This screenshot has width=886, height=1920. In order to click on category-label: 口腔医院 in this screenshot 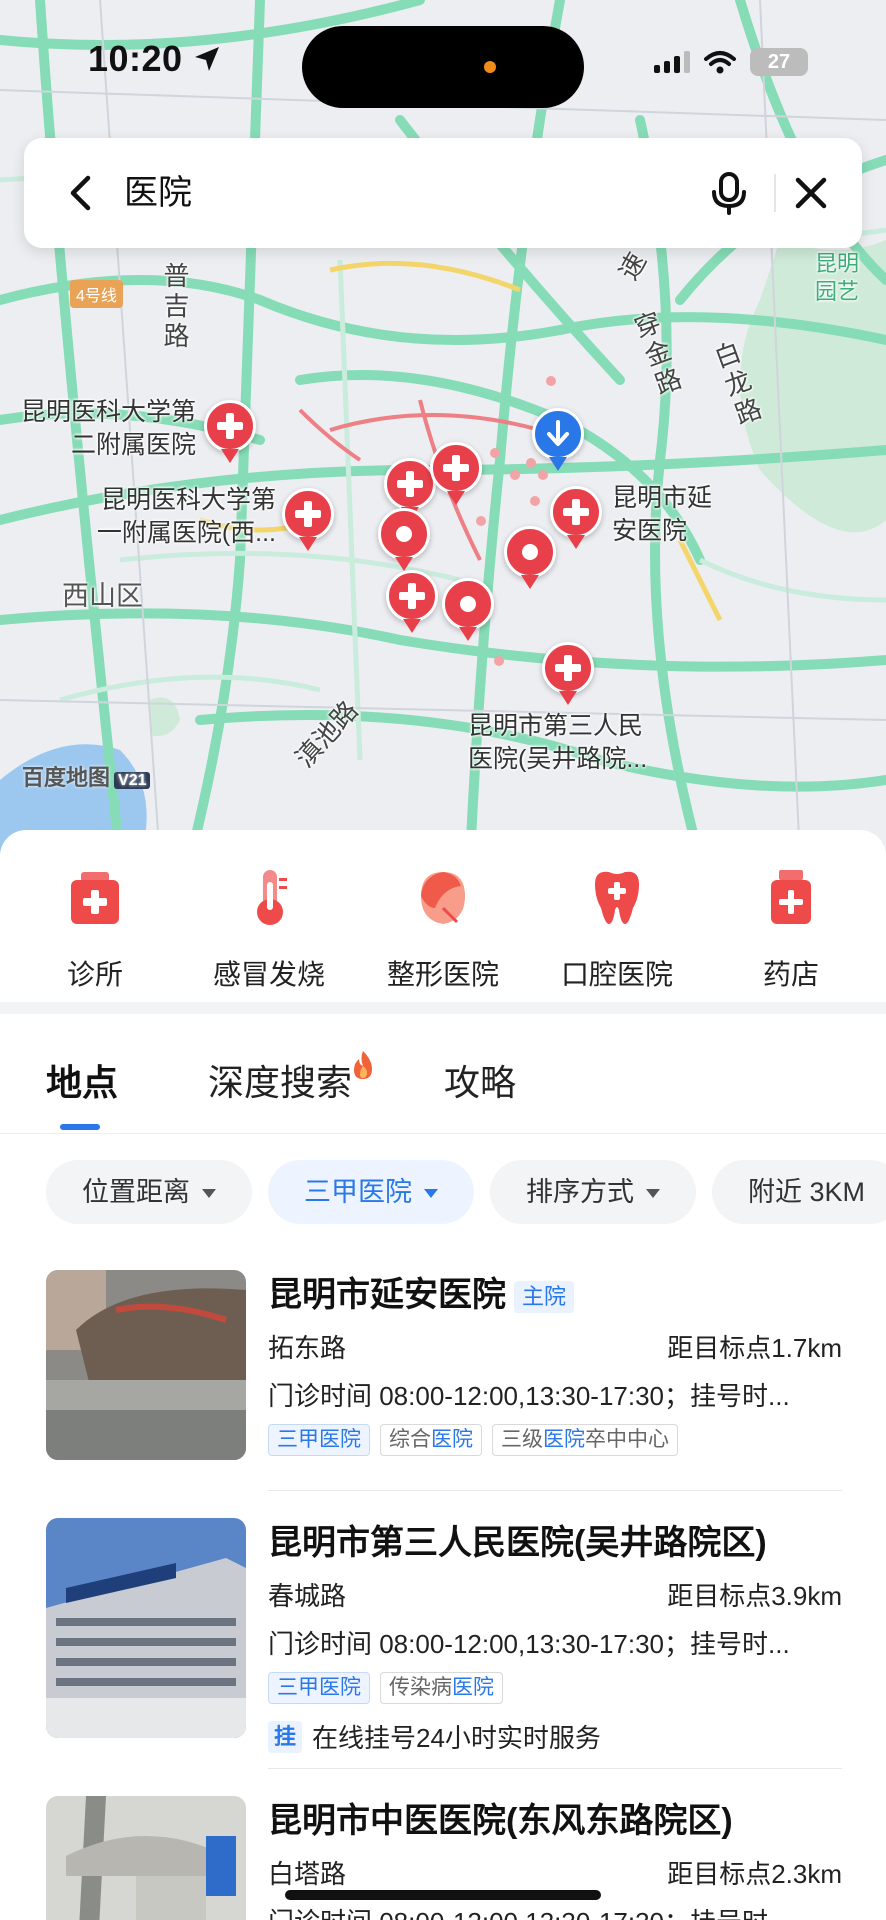, I will do `click(616, 974)`.